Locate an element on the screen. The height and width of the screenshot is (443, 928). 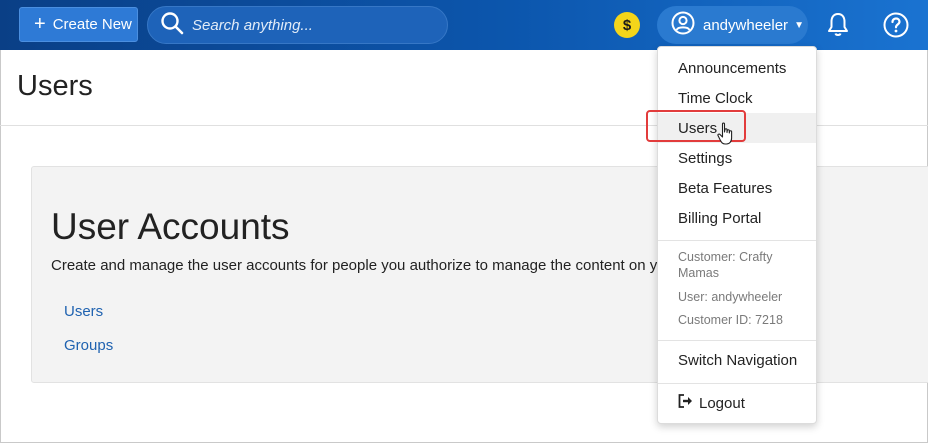
search-box is located at coordinates (297, 25).